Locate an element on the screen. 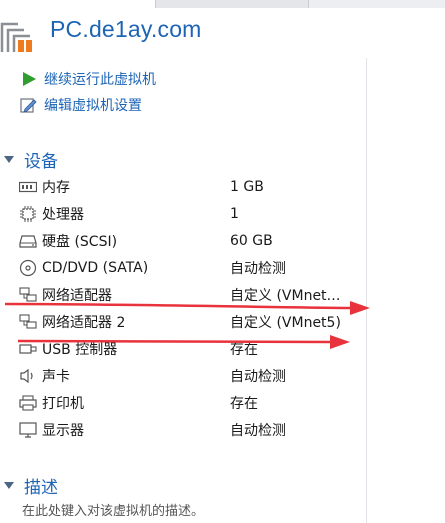 The height and width of the screenshot is (523, 445). device-value: 1 GB is located at coordinates (247, 187).